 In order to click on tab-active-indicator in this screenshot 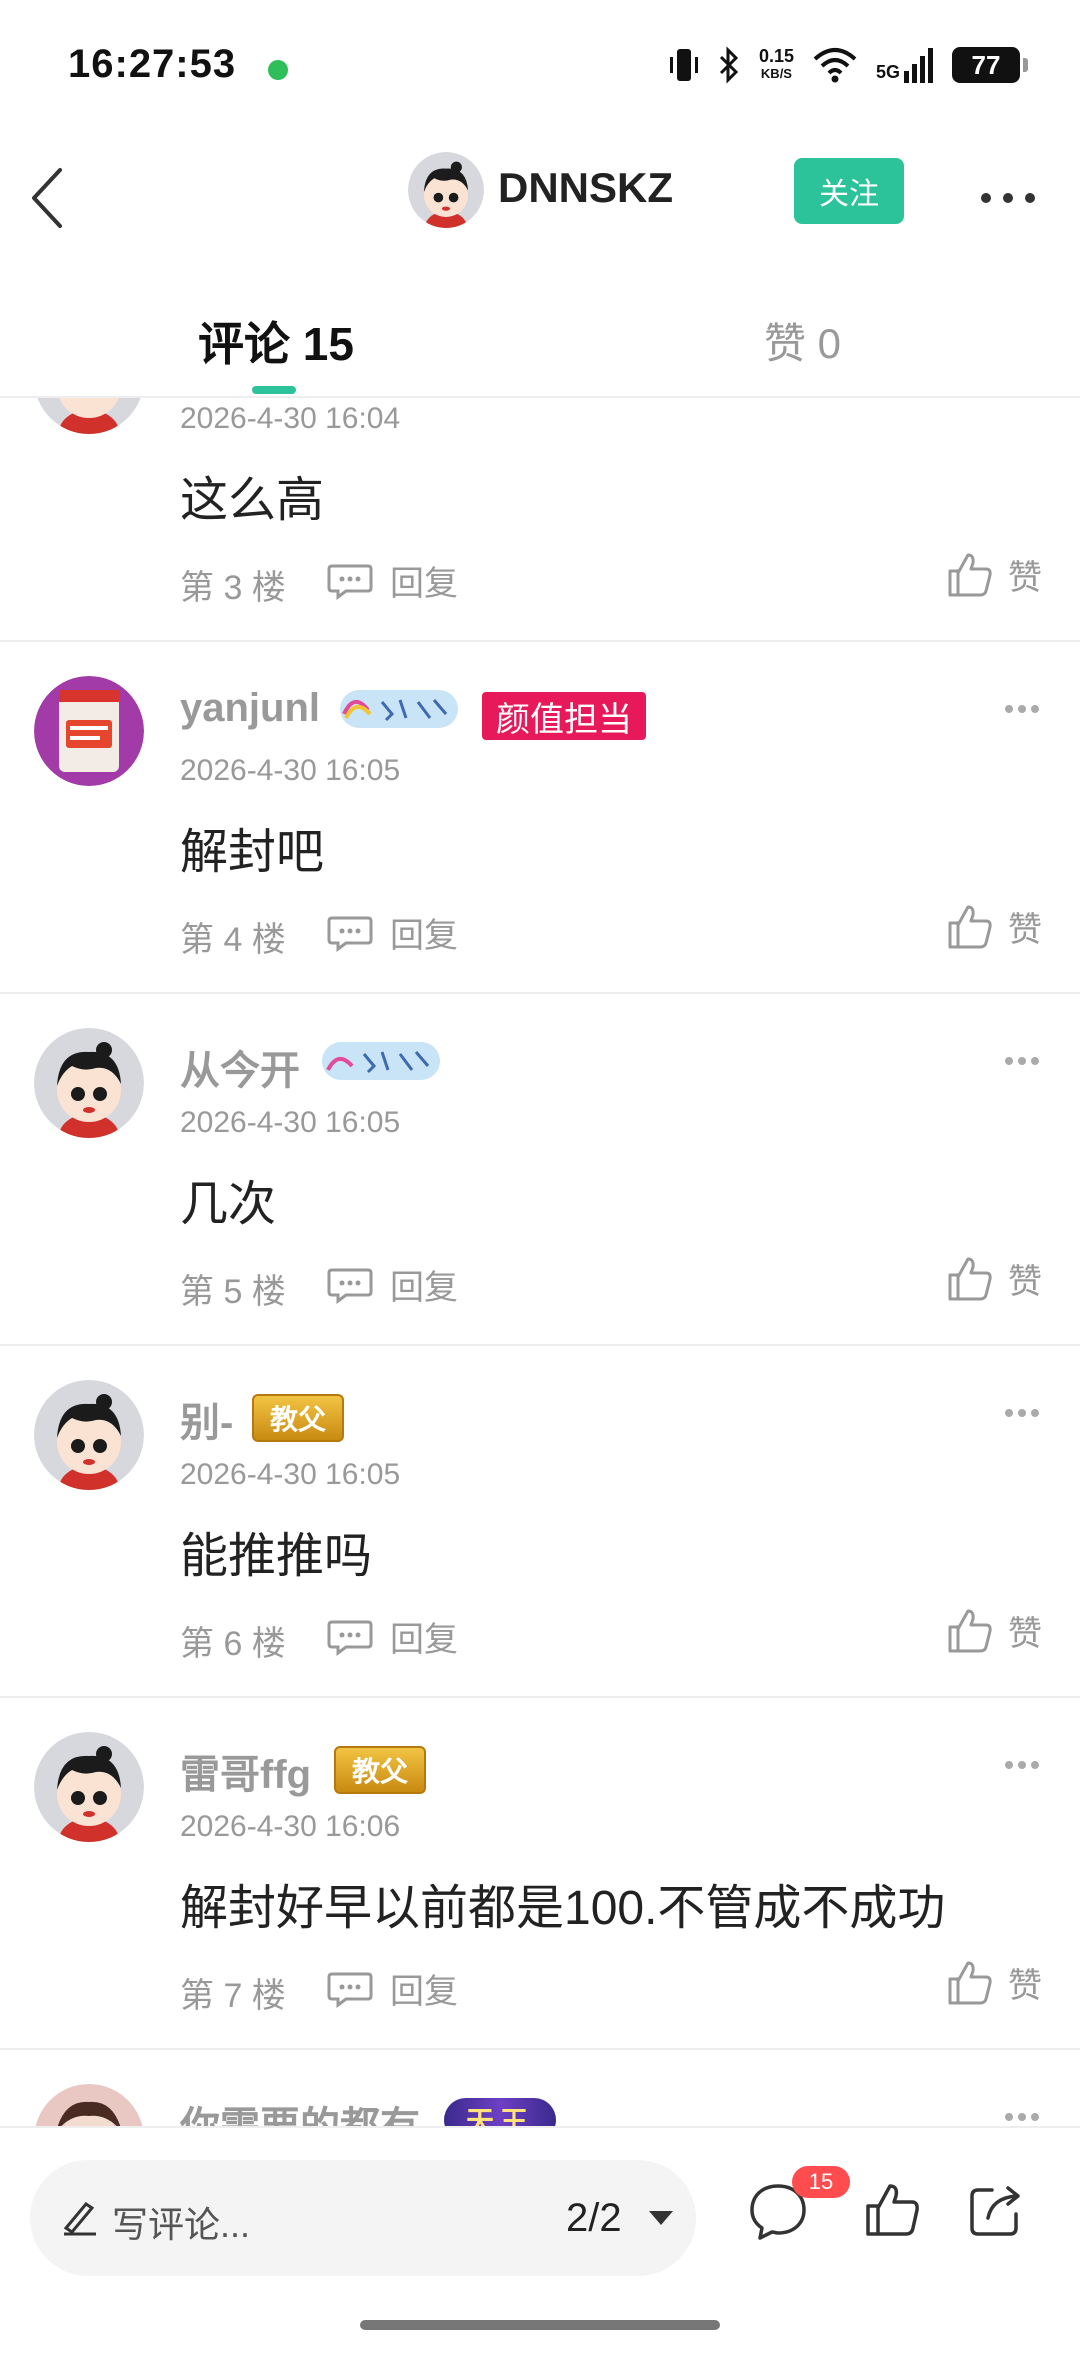, I will do `click(274, 390)`.